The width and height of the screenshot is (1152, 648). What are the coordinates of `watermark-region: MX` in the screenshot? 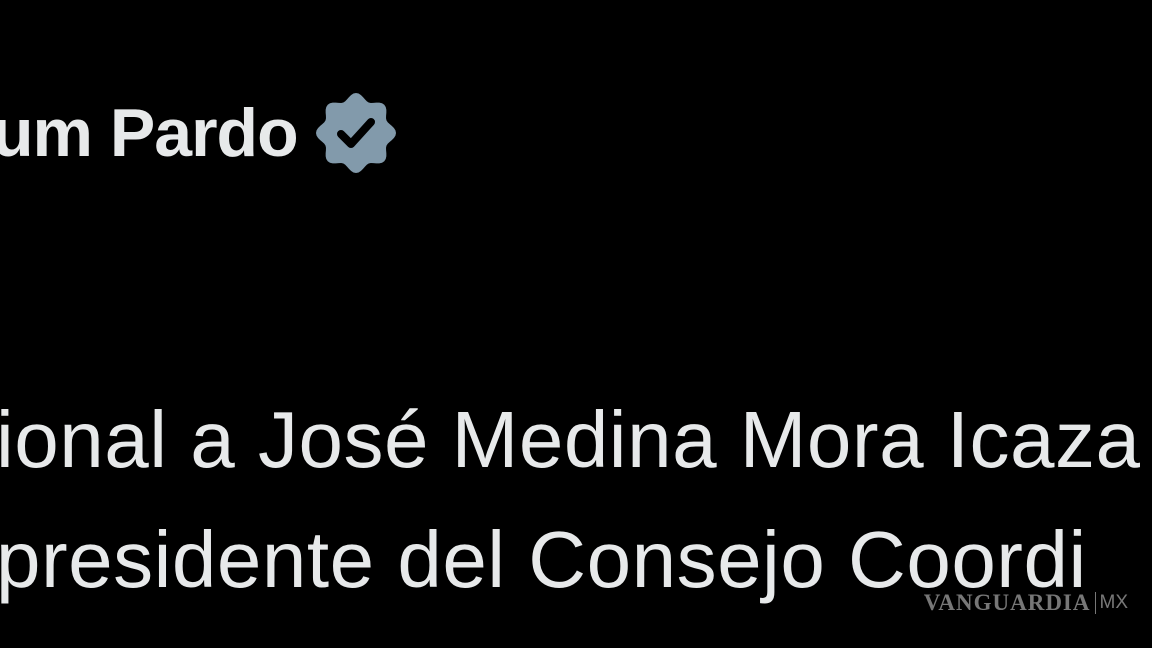 It's located at (1114, 602).